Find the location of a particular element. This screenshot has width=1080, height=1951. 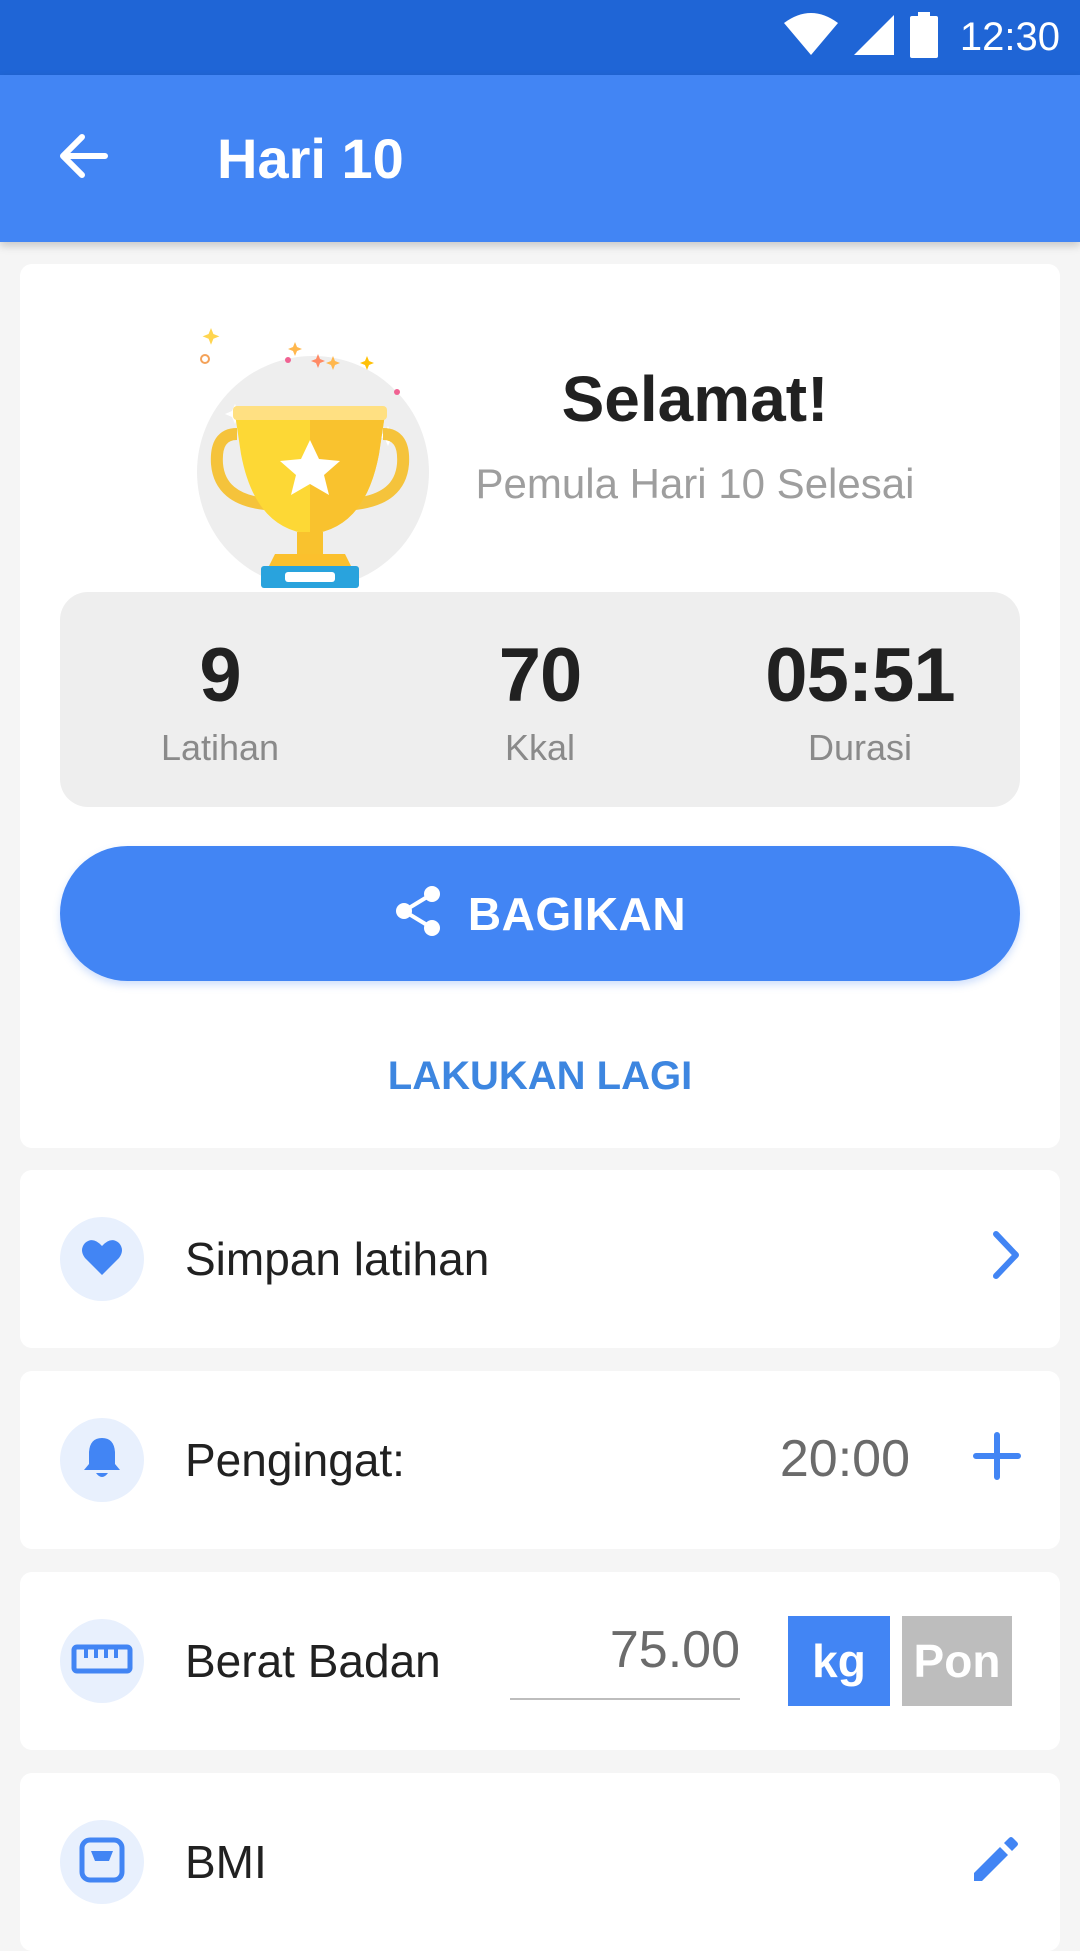

save-icon-bg is located at coordinates (102, 1259).